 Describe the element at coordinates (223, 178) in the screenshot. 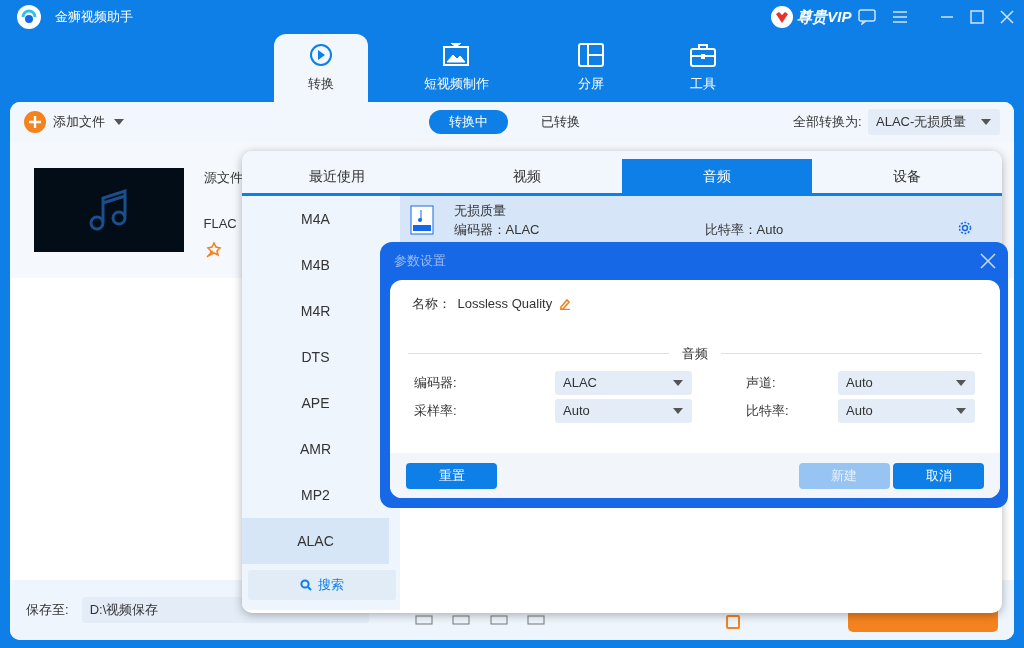

I see `source-label: 源文件` at that location.